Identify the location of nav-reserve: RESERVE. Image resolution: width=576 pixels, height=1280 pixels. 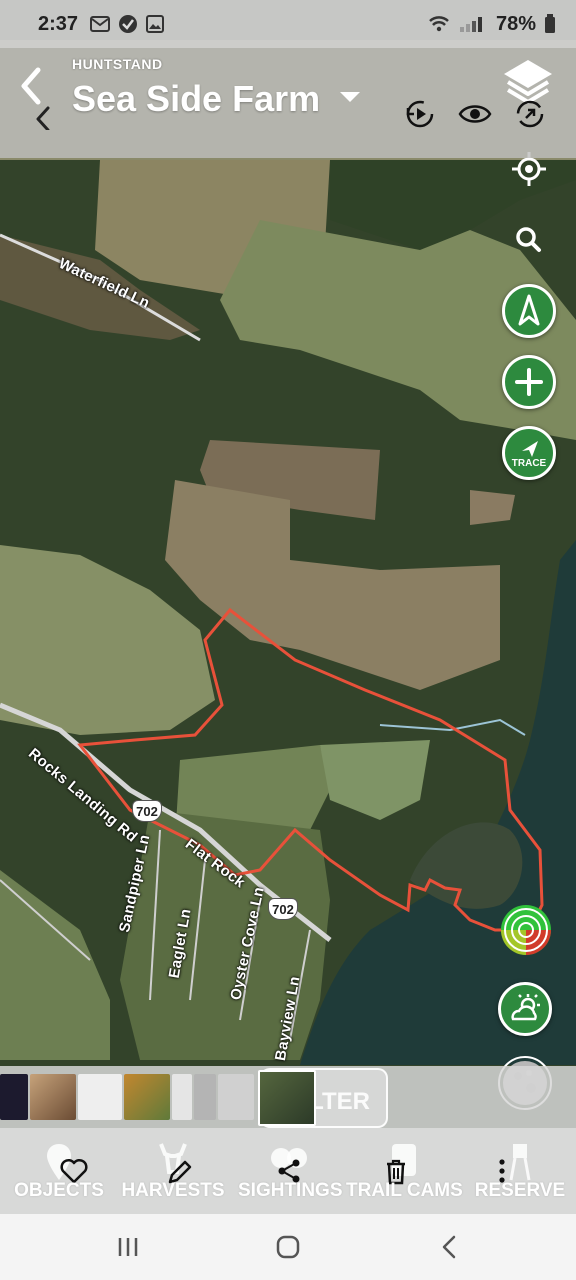
(520, 1171).